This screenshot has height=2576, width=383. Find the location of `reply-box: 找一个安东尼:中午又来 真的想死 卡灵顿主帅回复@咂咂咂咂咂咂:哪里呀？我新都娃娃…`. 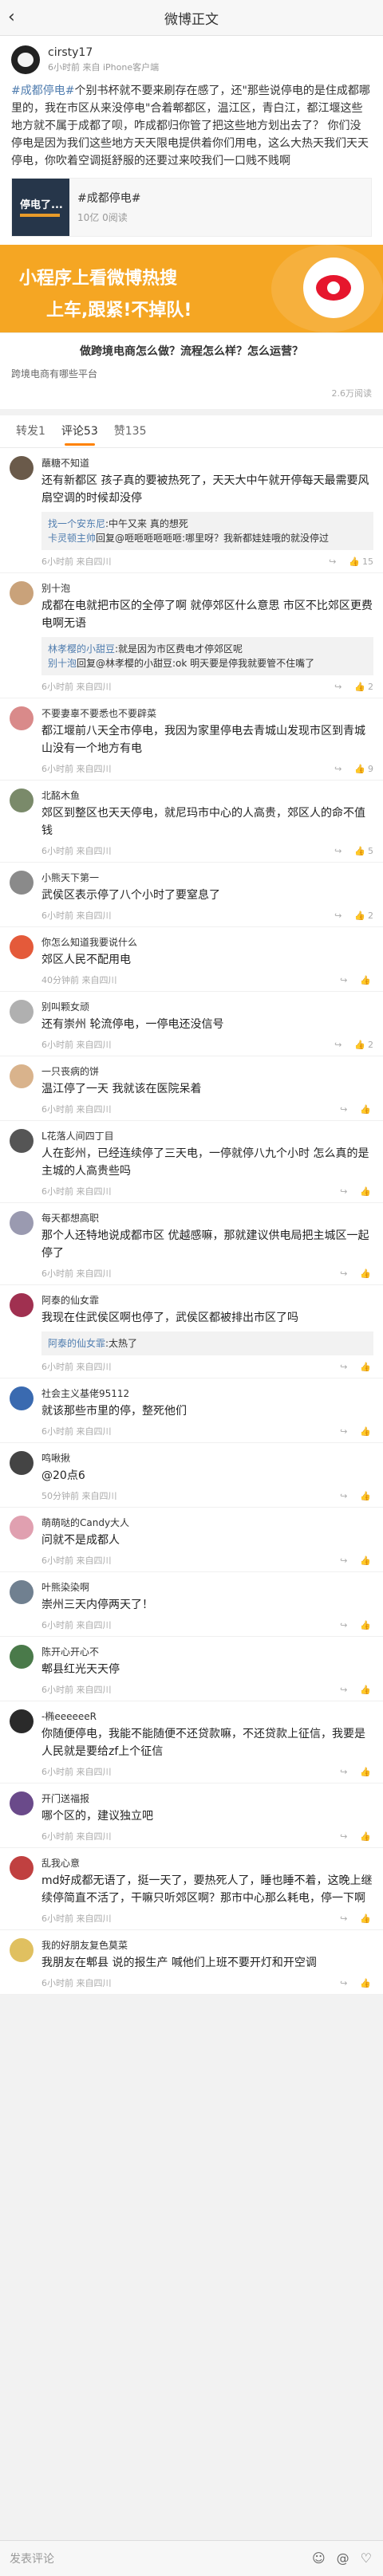

reply-box: 找一个安东尼:中午又来 真的想死 卡灵顿主帅回复@咂咂咂咂咂咂:哪里呀？我新都娃娃… is located at coordinates (207, 531).